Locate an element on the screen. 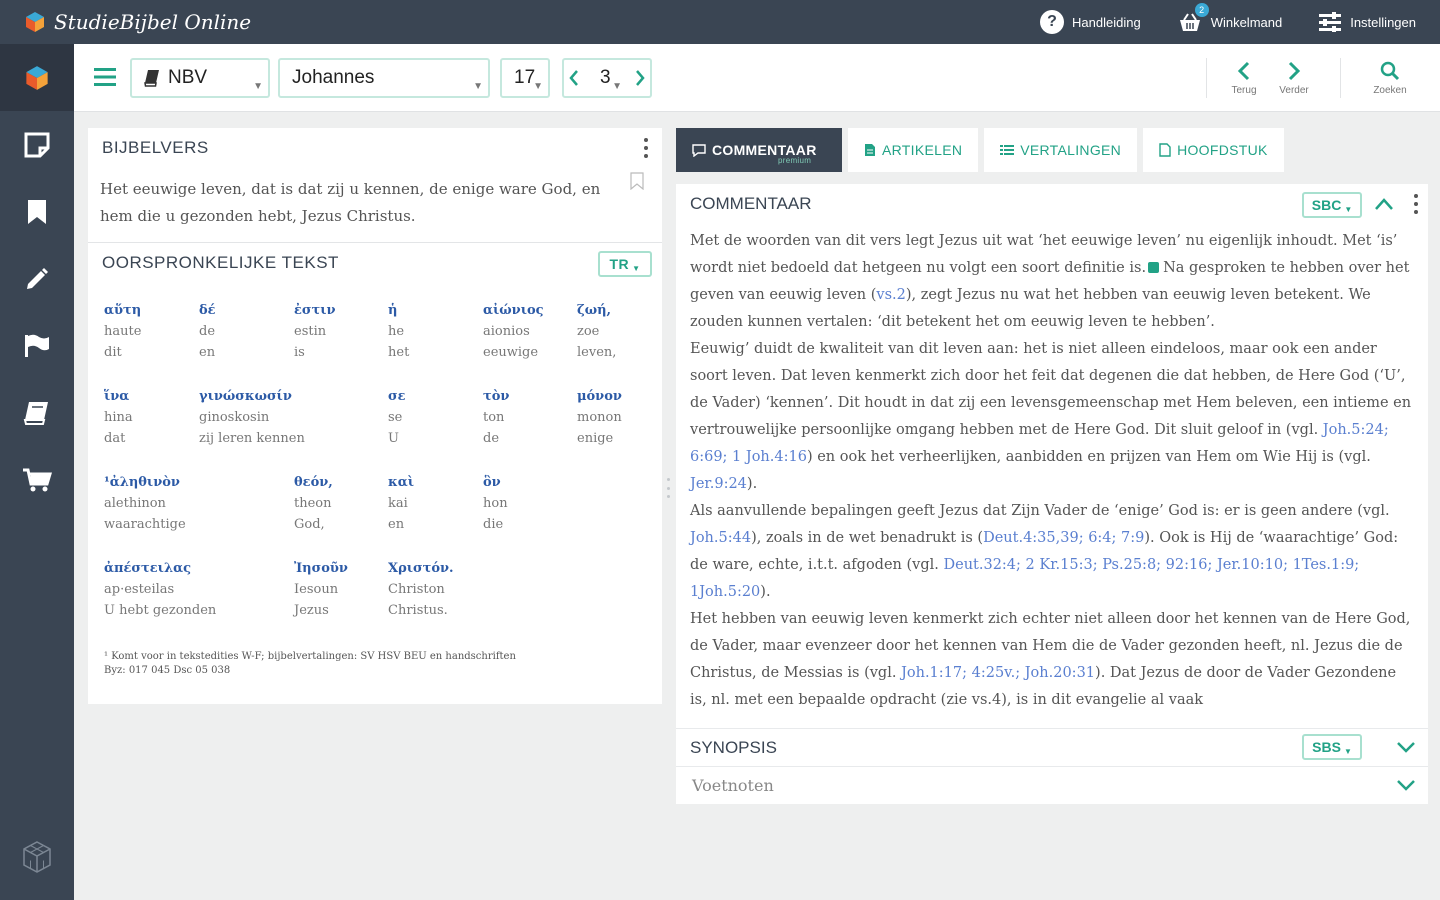  interlinear-word: ἵνα hina dat is located at coordinates (118, 417).